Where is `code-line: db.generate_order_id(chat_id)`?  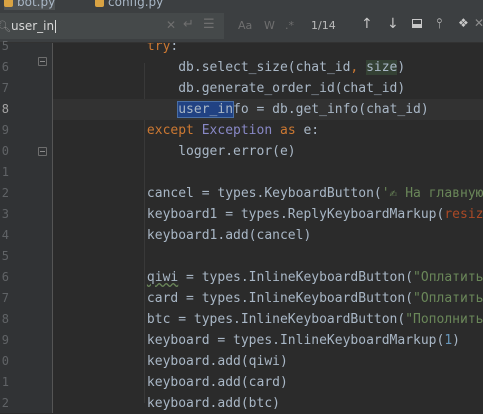
code-line: db.generate_order_id(chat_id) is located at coordinates (292, 88).